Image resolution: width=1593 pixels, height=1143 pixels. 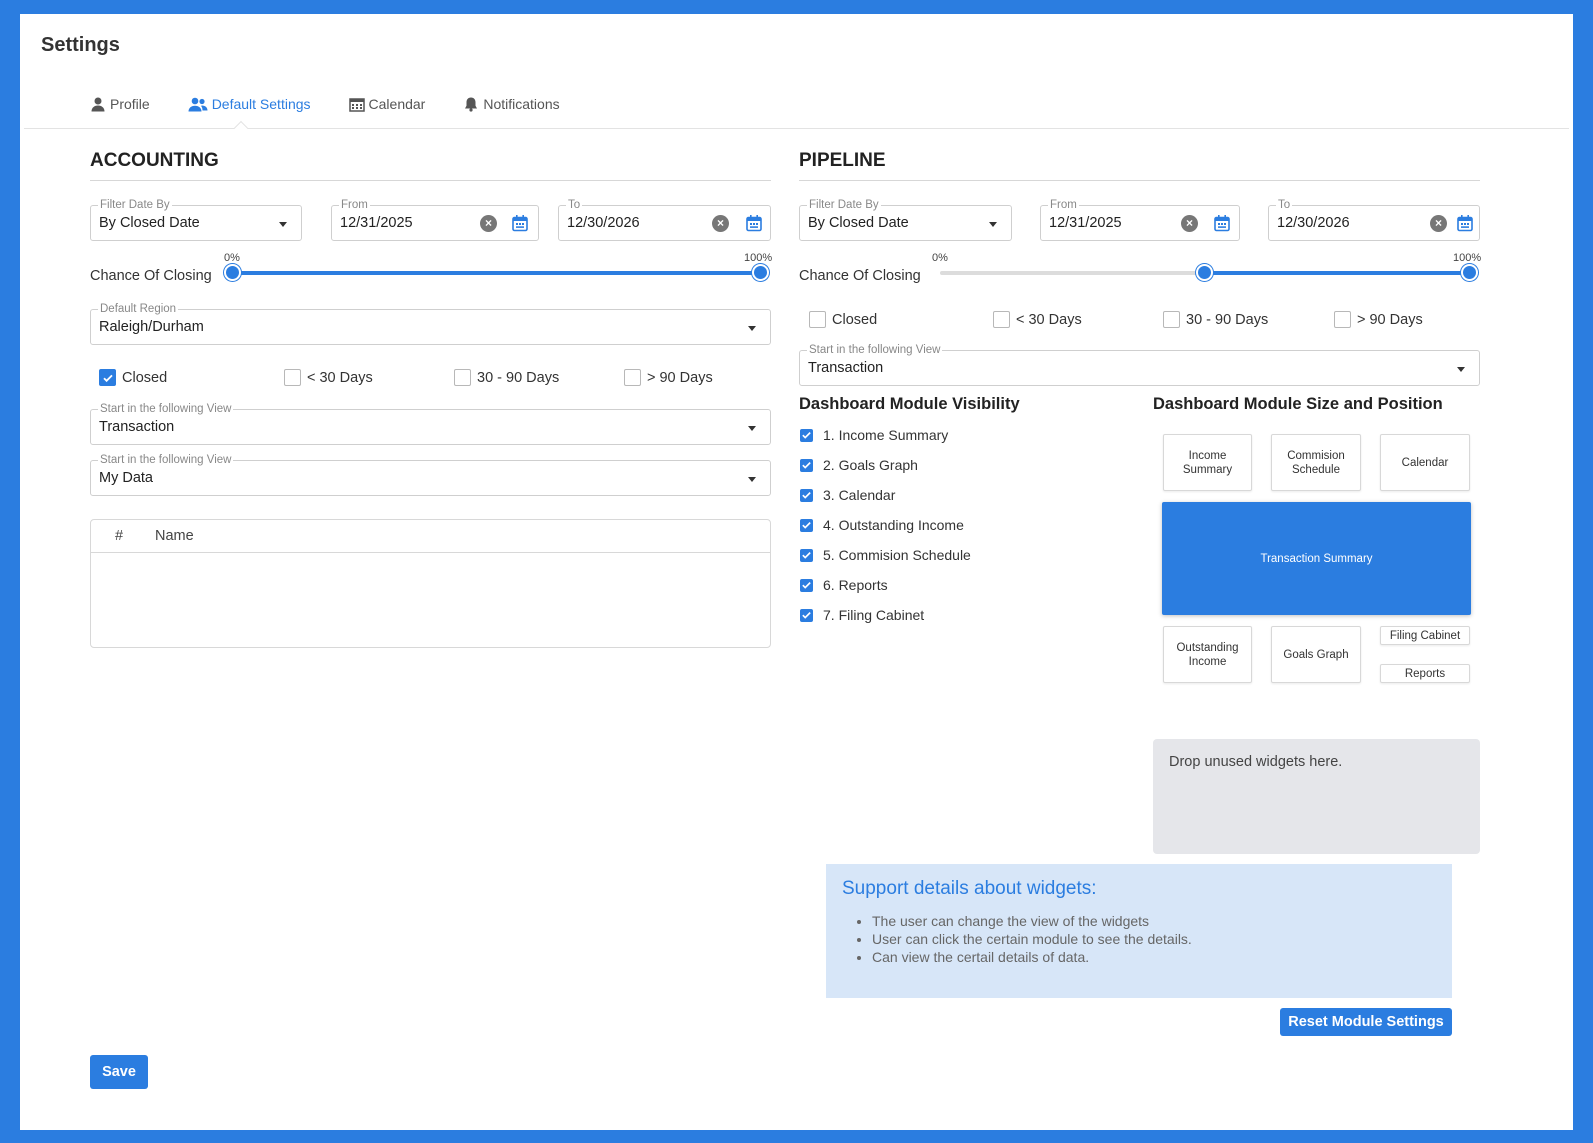 I want to click on pipeline-check-closed: Closed, so click(x=843, y=319).